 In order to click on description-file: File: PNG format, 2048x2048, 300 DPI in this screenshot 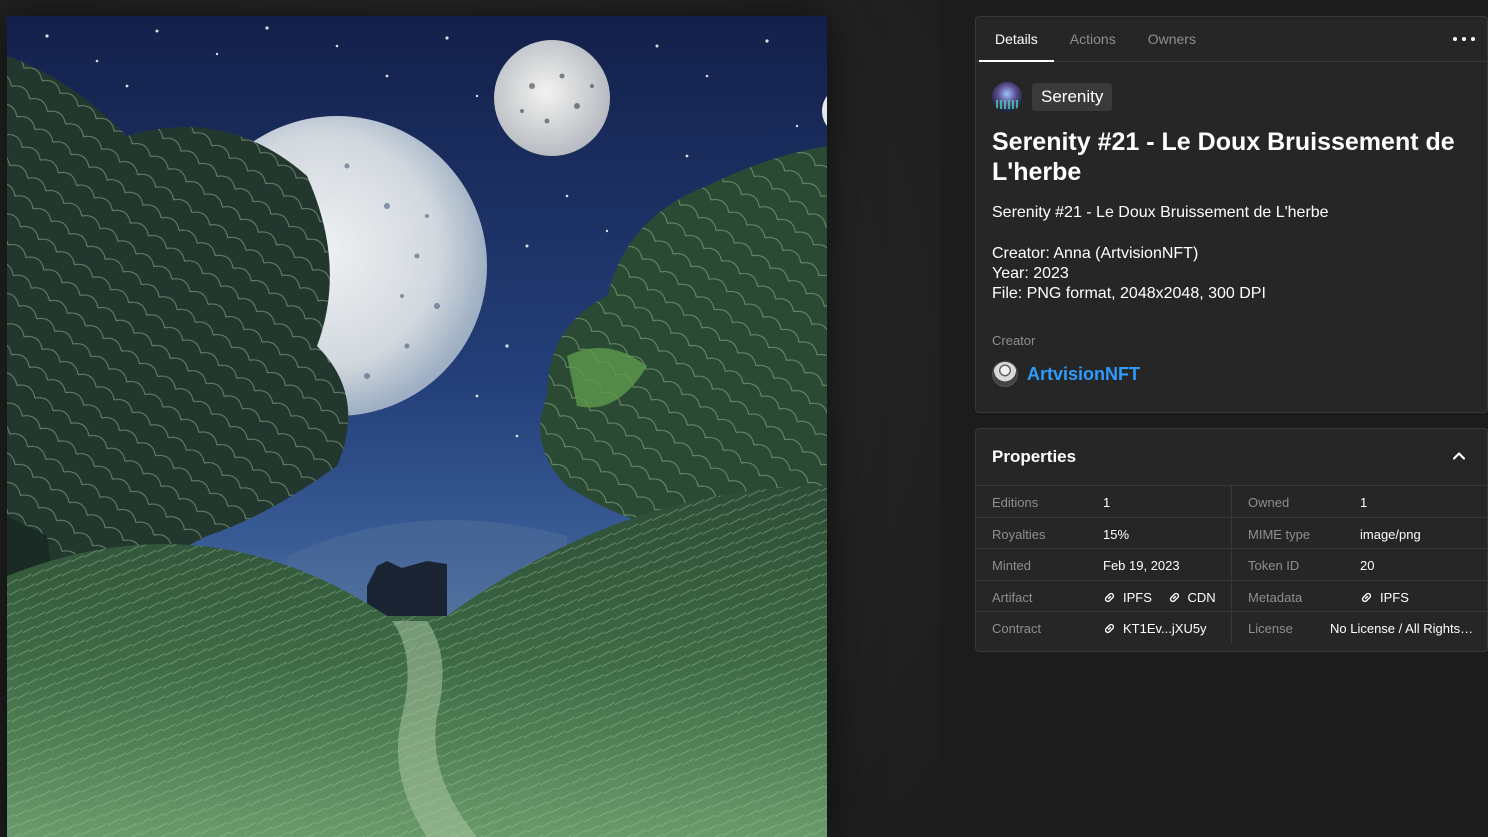, I will do `click(1129, 293)`.